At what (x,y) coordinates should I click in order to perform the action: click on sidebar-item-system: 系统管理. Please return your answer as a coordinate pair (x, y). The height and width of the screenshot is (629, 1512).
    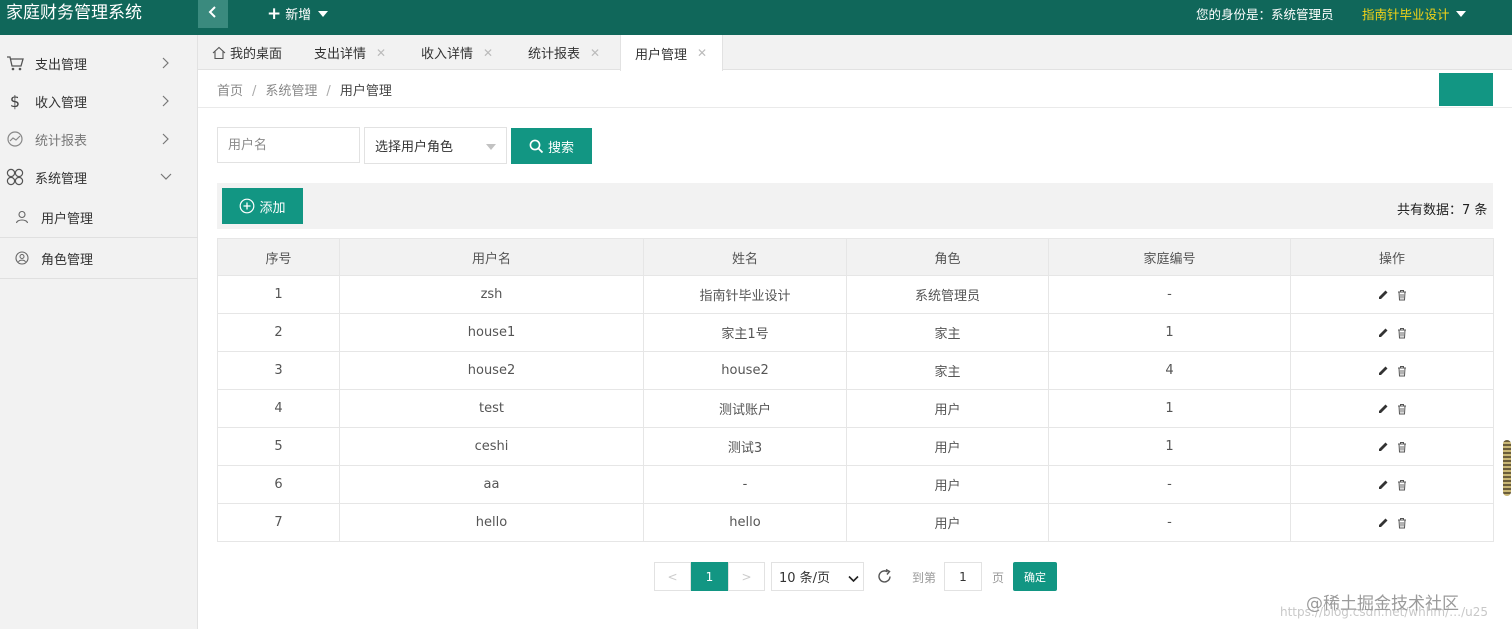
    Looking at the image, I should click on (99, 177).